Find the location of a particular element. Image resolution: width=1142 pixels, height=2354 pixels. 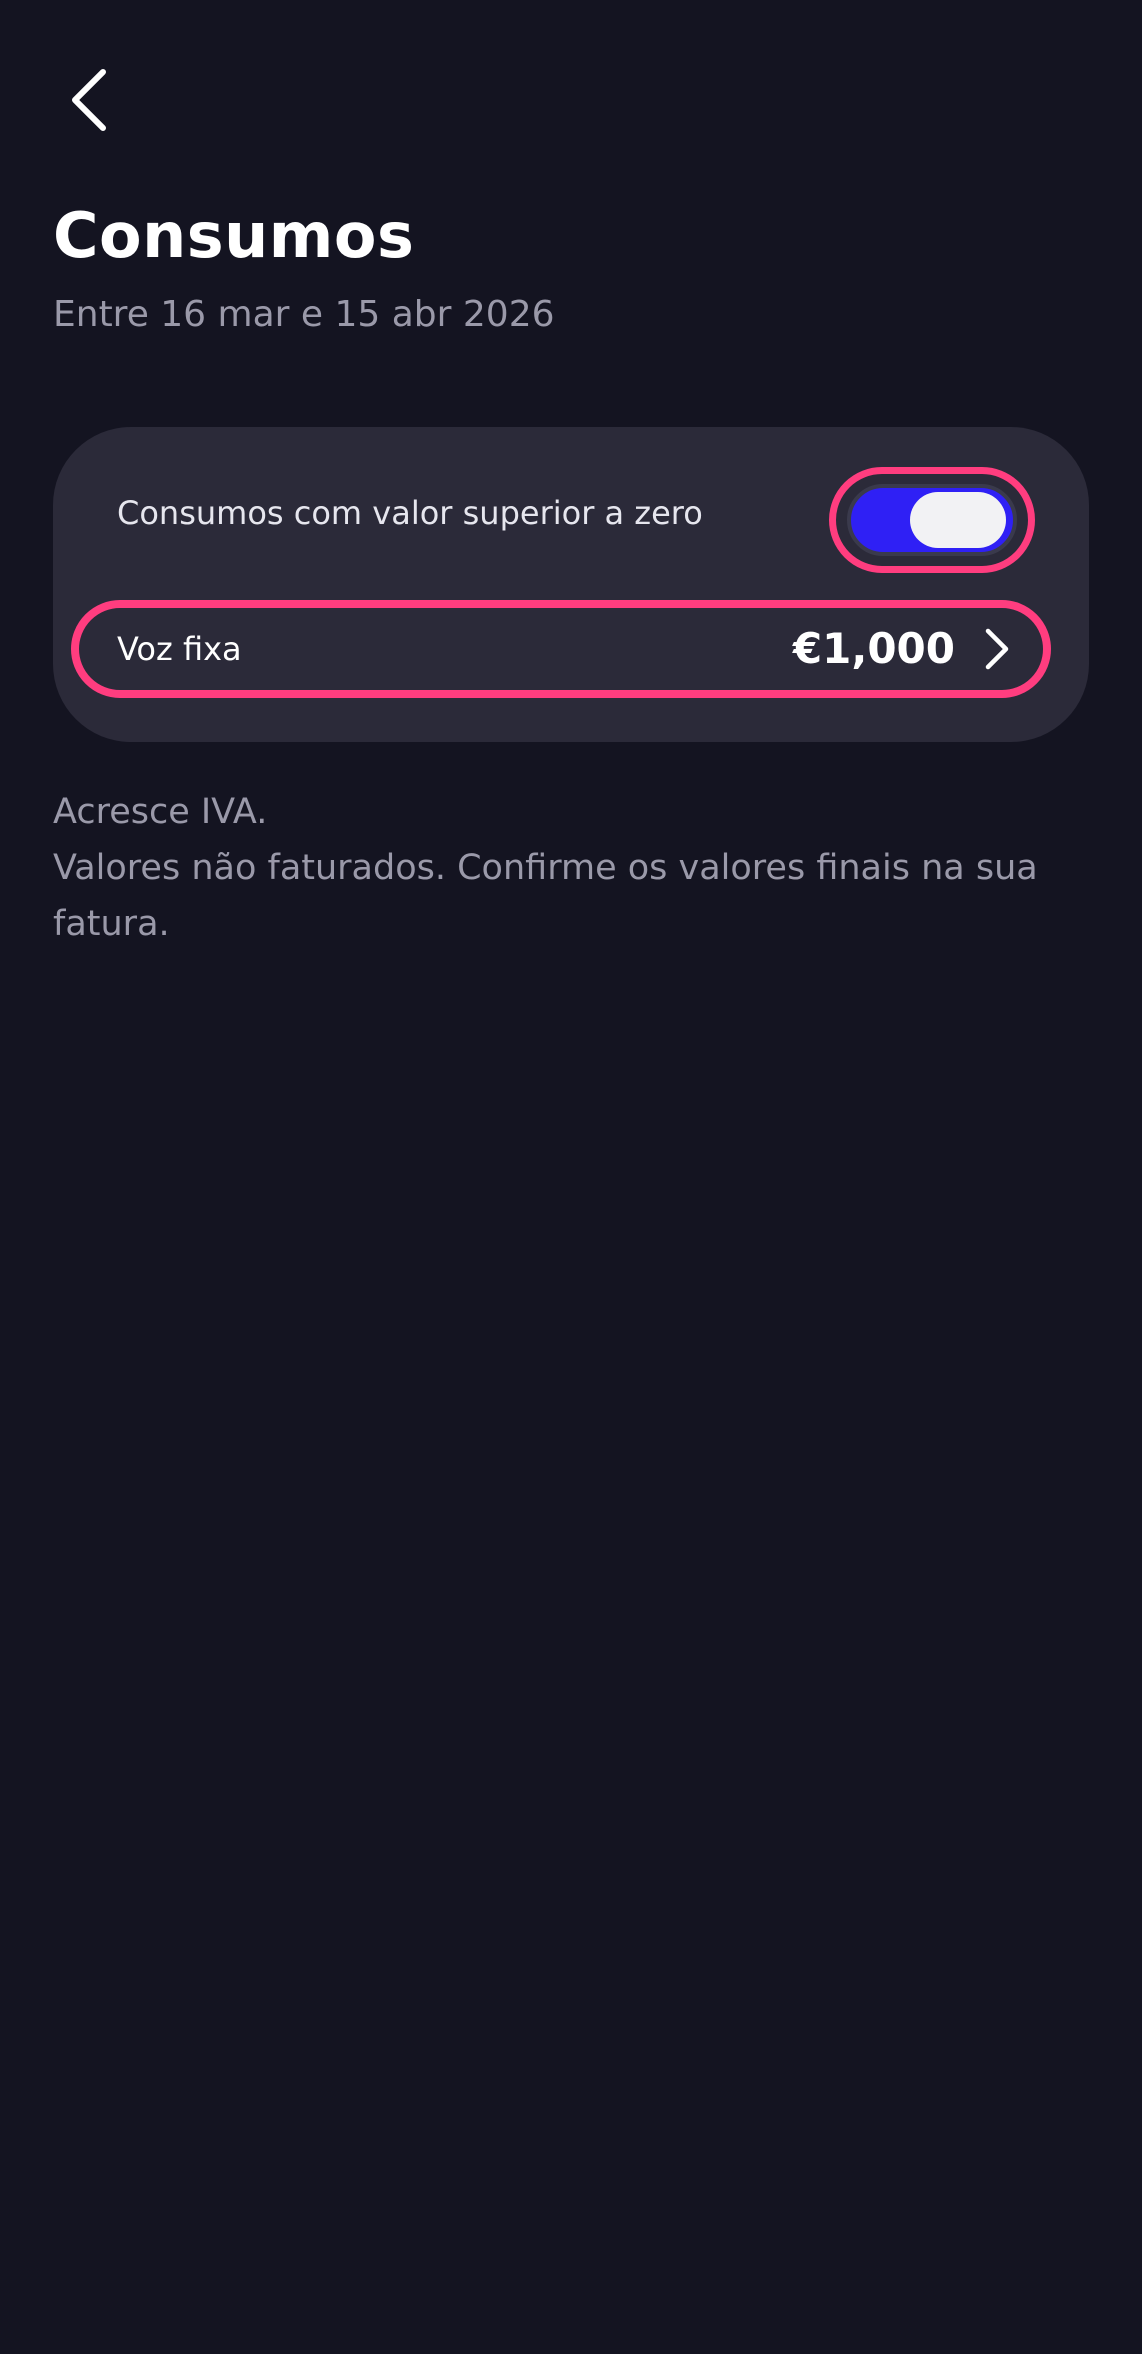

back-button is located at coordinates (89, 100).